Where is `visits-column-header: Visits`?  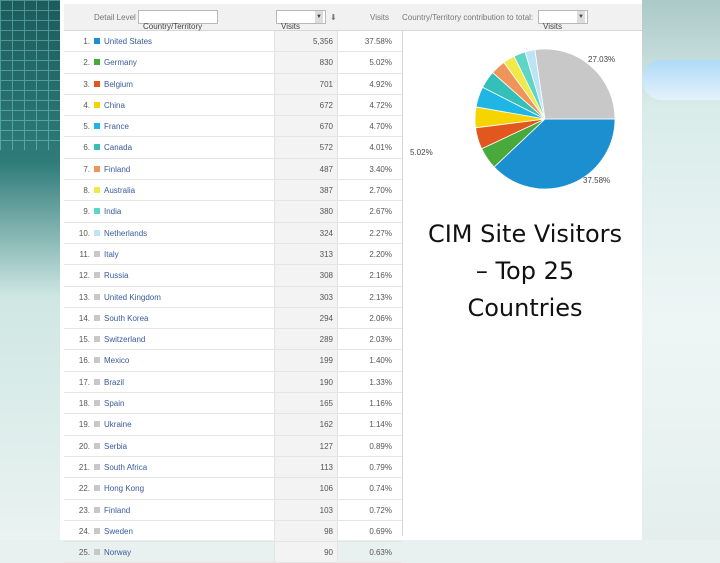 visits-column-header: Visits is located at coordinates (379, 17).